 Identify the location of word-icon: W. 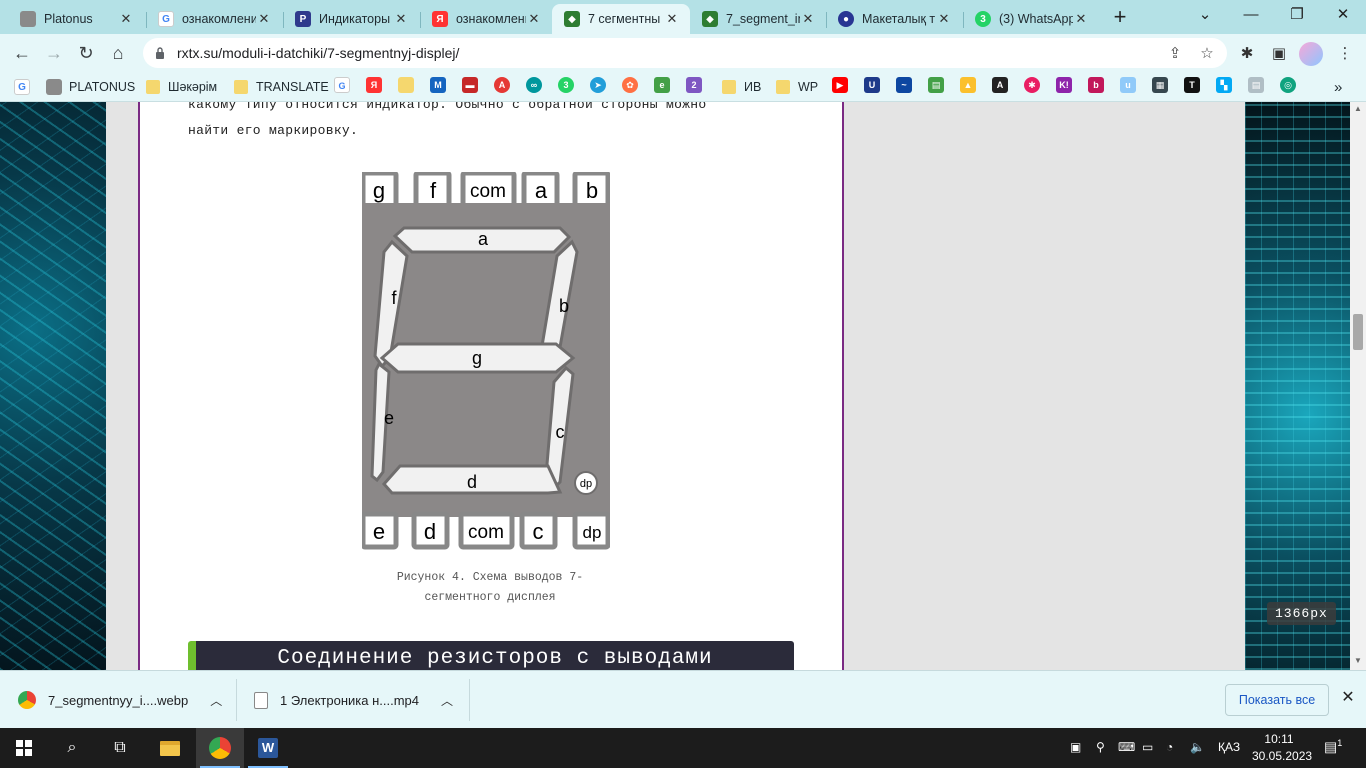
(268, 748).